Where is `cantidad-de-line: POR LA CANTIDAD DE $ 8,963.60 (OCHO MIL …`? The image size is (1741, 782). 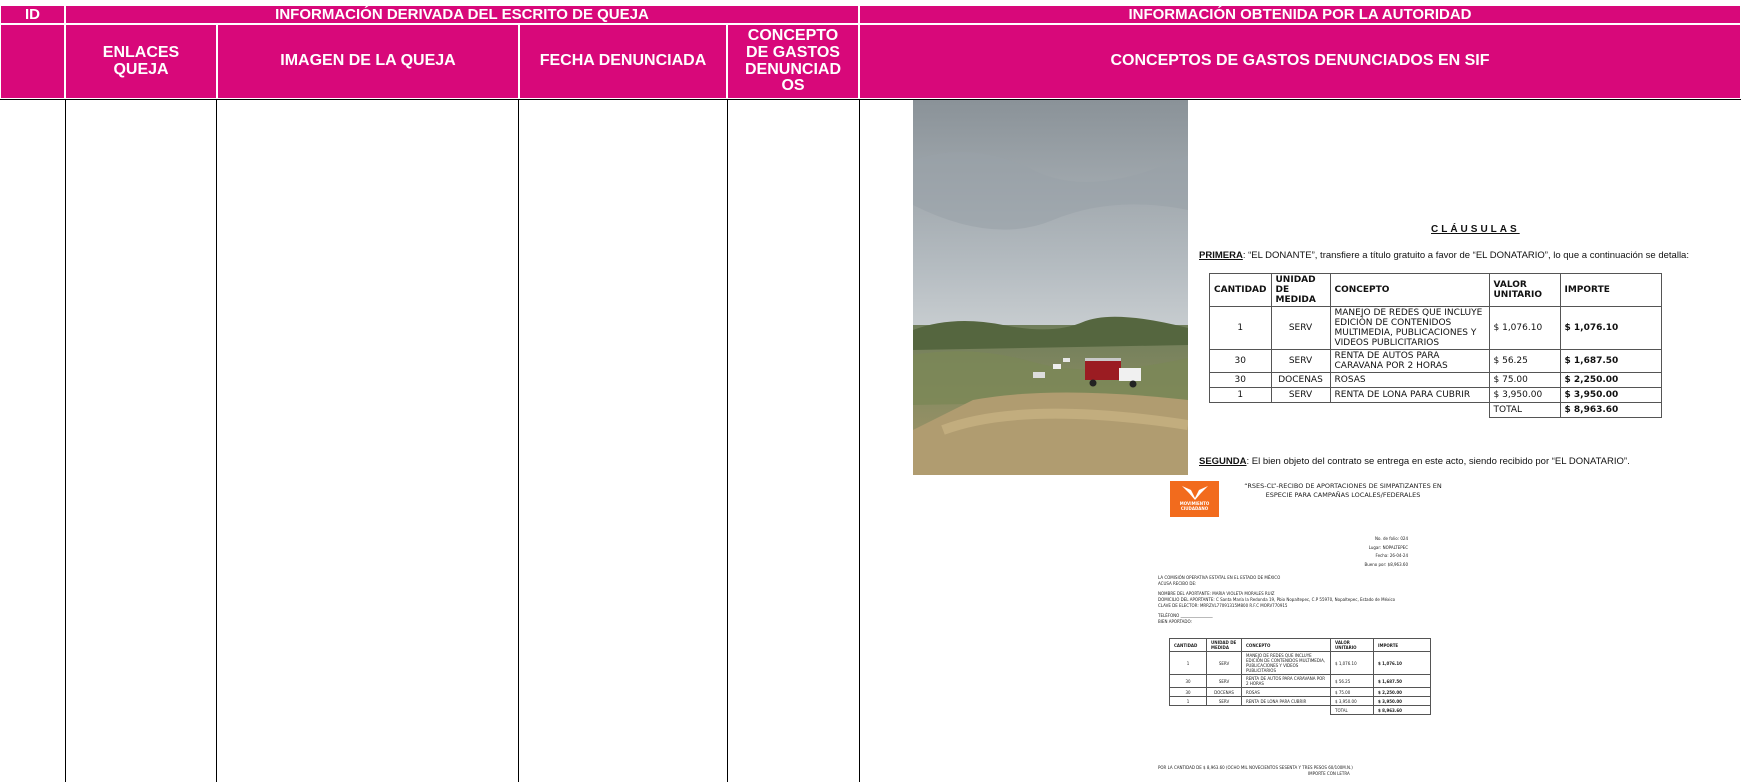
cantidad-de-line: POR LA CANTIDAD DE $ 8,963.60 (OCHO MIL … is located at coordinates (1255, 767).